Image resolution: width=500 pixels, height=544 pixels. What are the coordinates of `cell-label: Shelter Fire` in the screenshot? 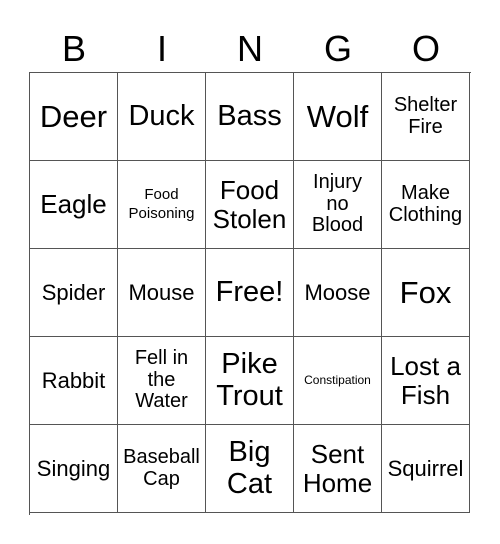 It's located at (425, 115).